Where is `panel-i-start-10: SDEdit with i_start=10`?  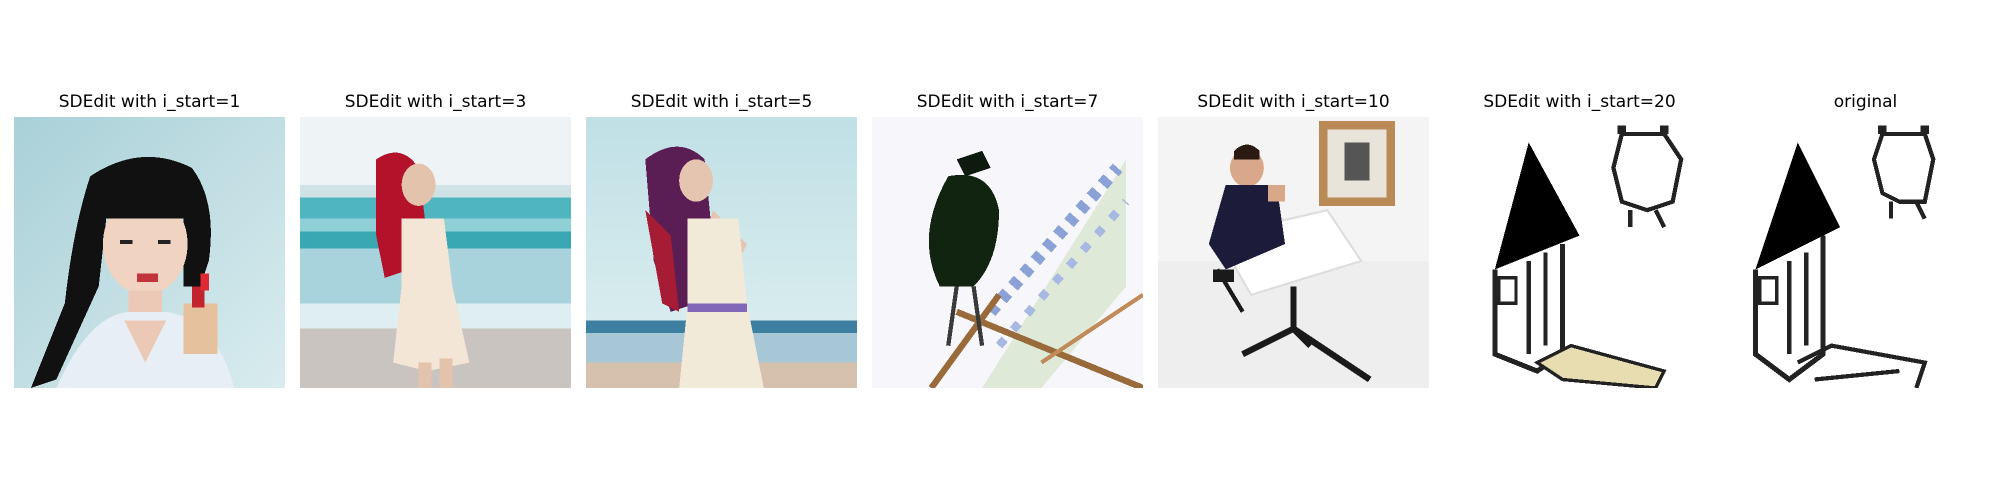 panel-i-start-10: SDEdit with i_start=10 is located at coordinates (1293, 240).